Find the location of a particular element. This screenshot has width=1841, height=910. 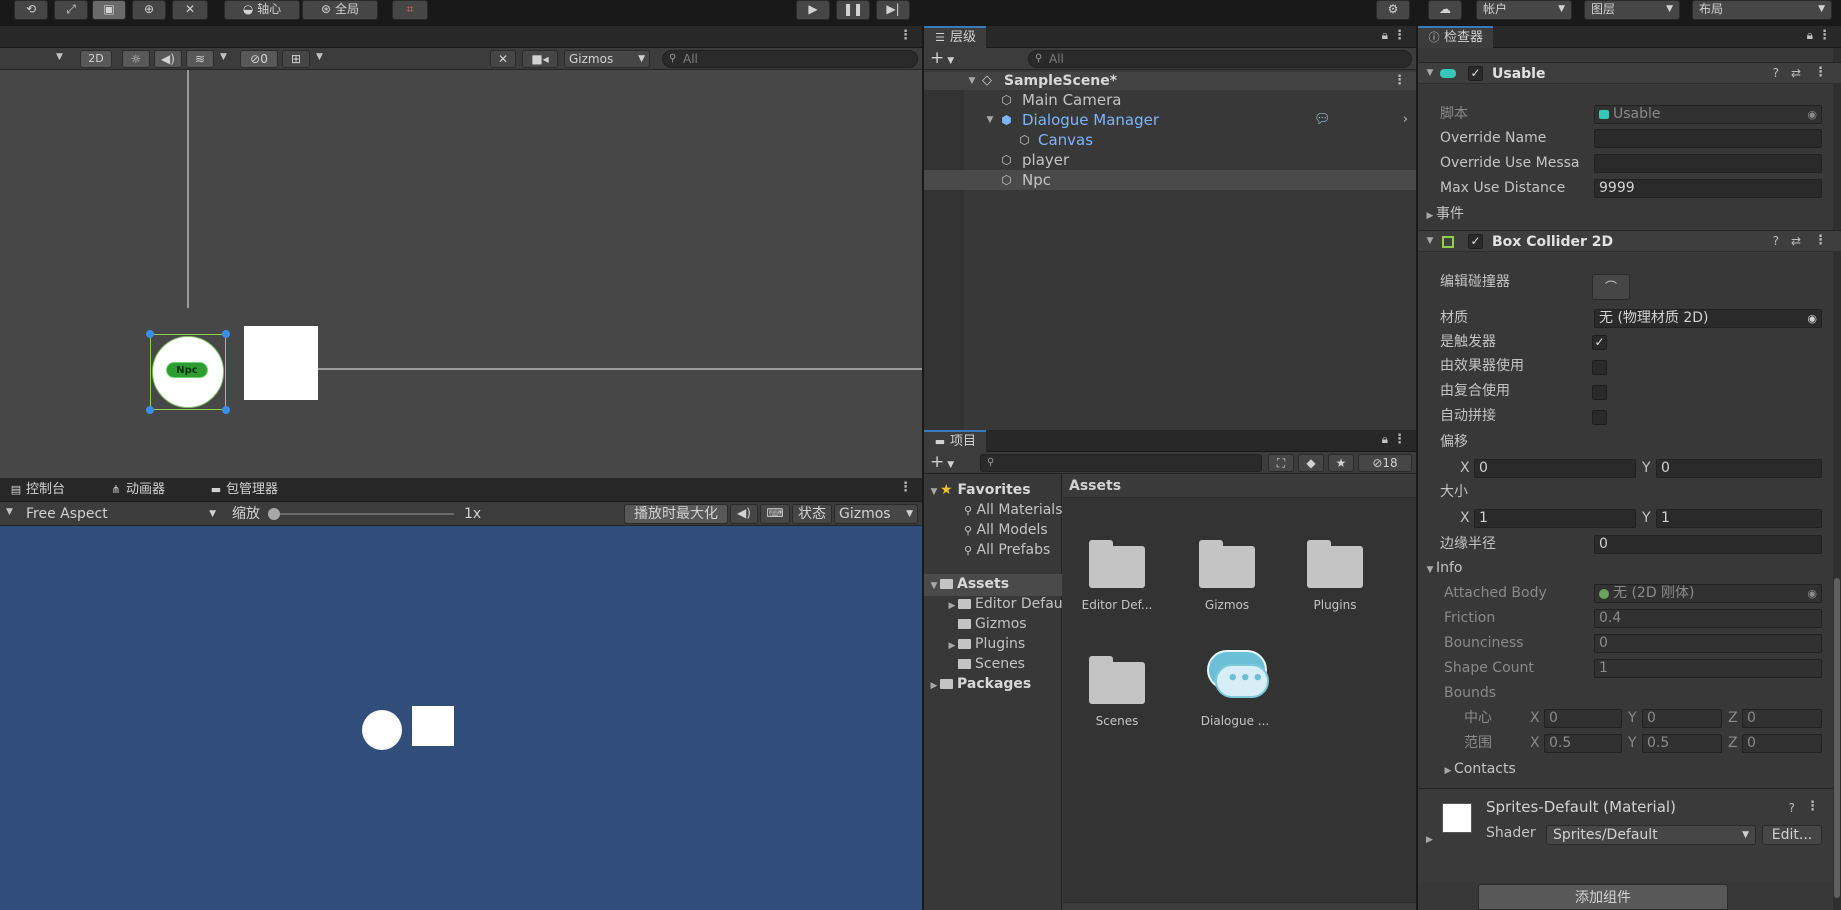

used-by-effector-checkbox is located at coordinates (1599, 367).